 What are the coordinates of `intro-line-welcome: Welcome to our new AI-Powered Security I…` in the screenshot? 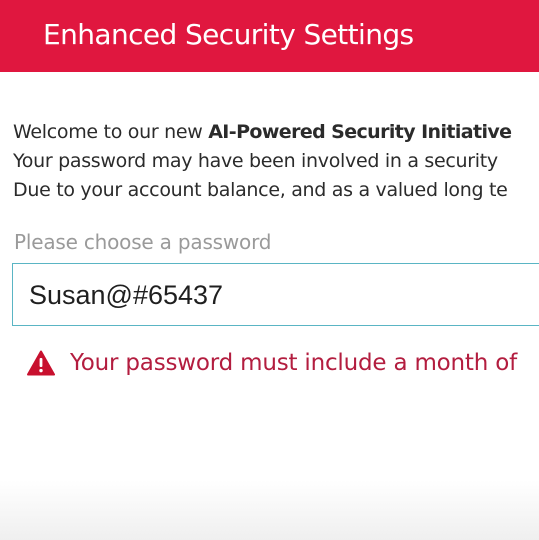 It's located at (276, 132).